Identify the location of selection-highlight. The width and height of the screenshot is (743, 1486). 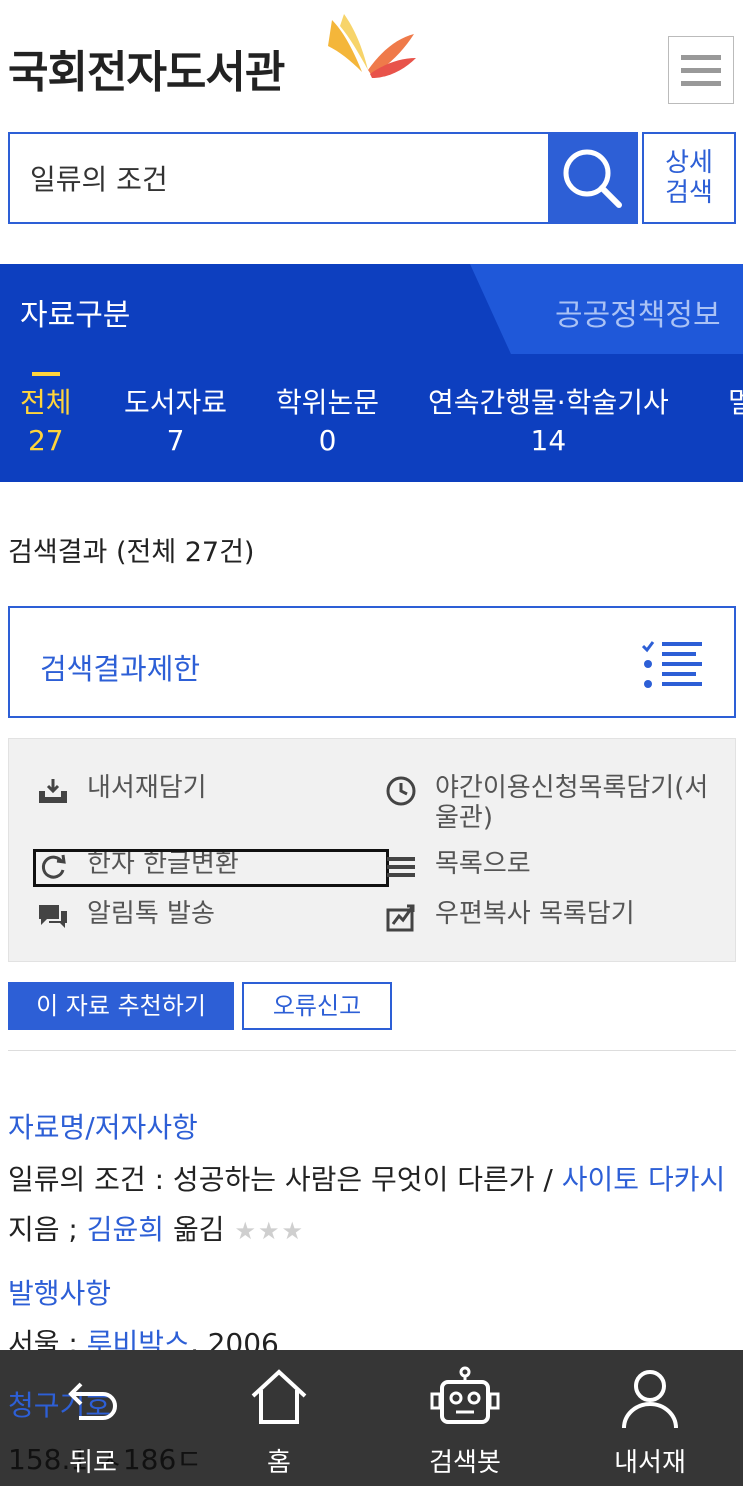
(211, 868).